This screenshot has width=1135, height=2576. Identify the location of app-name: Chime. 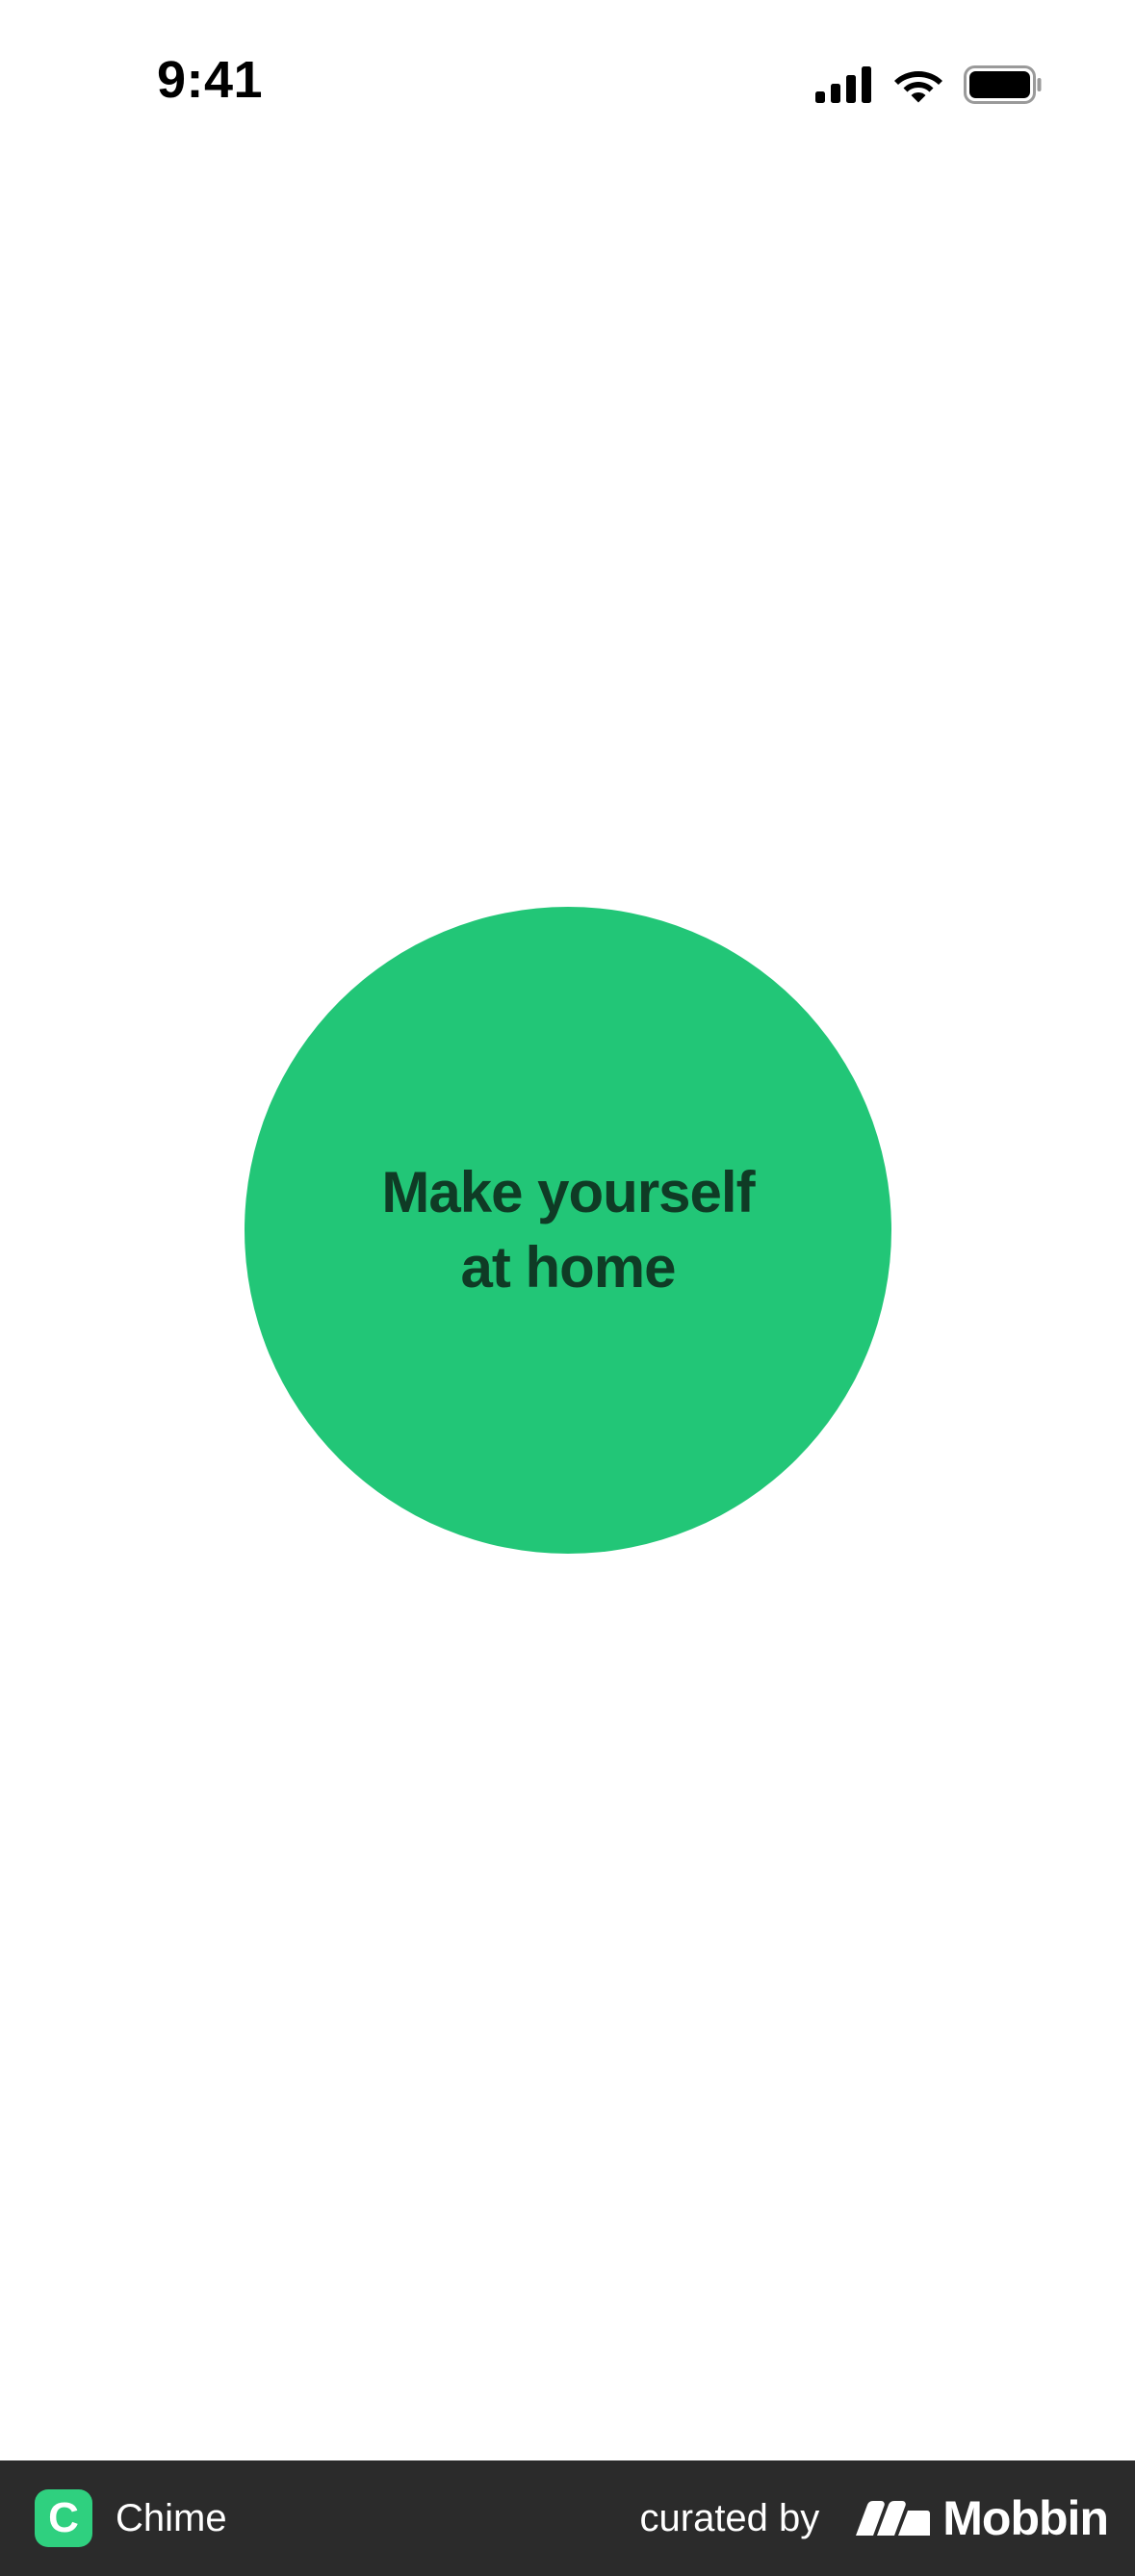
(171, 2518).